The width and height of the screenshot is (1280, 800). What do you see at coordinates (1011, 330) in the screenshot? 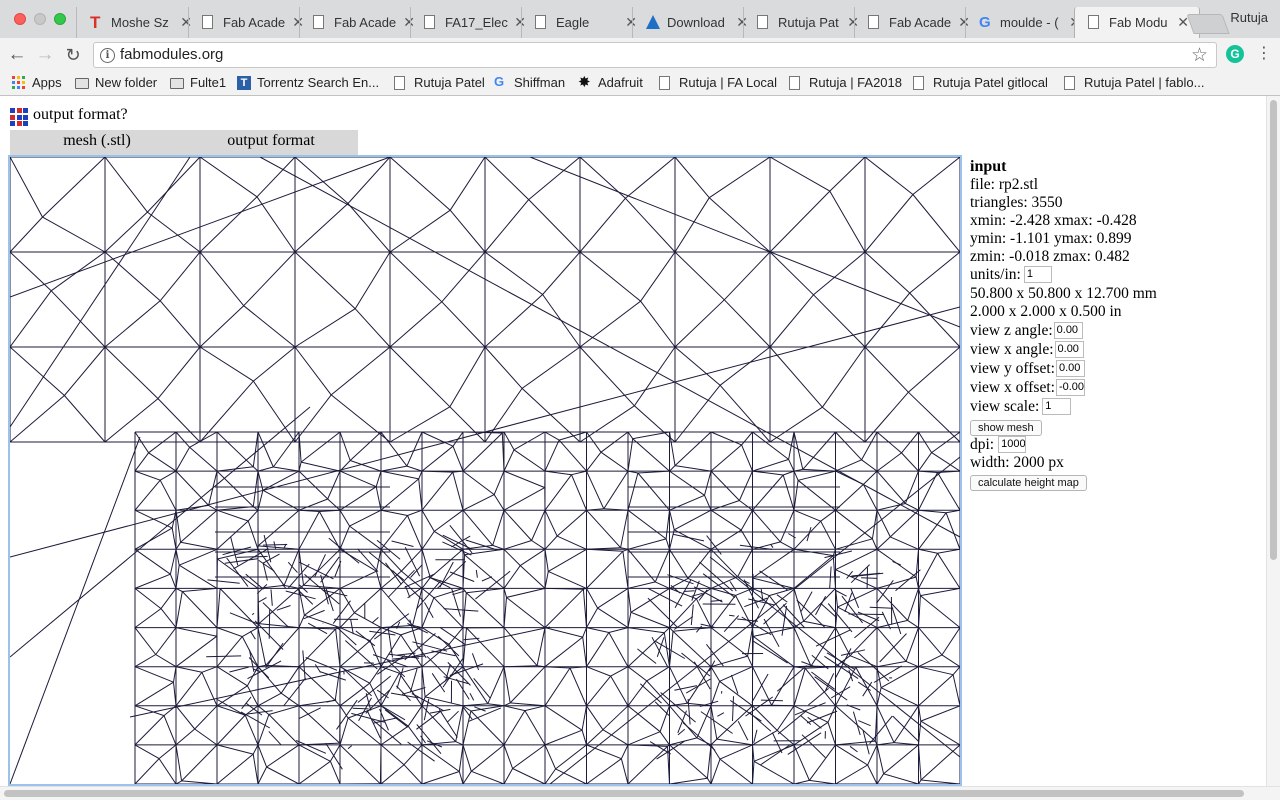
I see `view-z-angle-label: view z angle:` at bounding box center [1011, 330].